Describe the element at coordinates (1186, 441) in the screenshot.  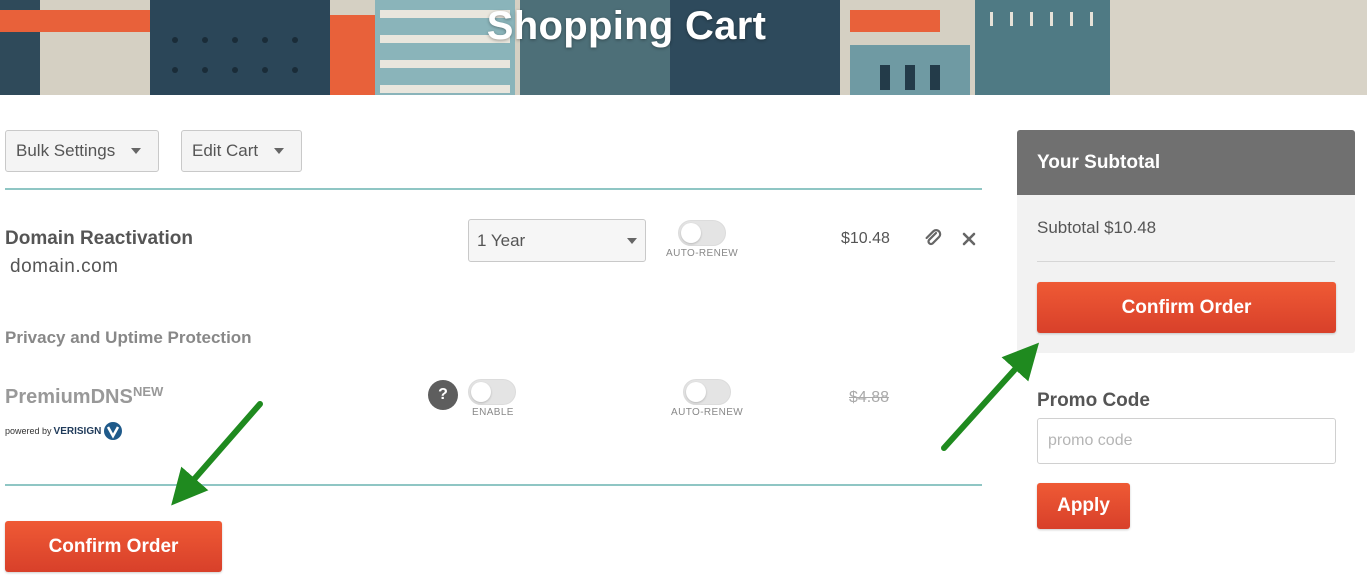
I see `promo-code-input` at that location.